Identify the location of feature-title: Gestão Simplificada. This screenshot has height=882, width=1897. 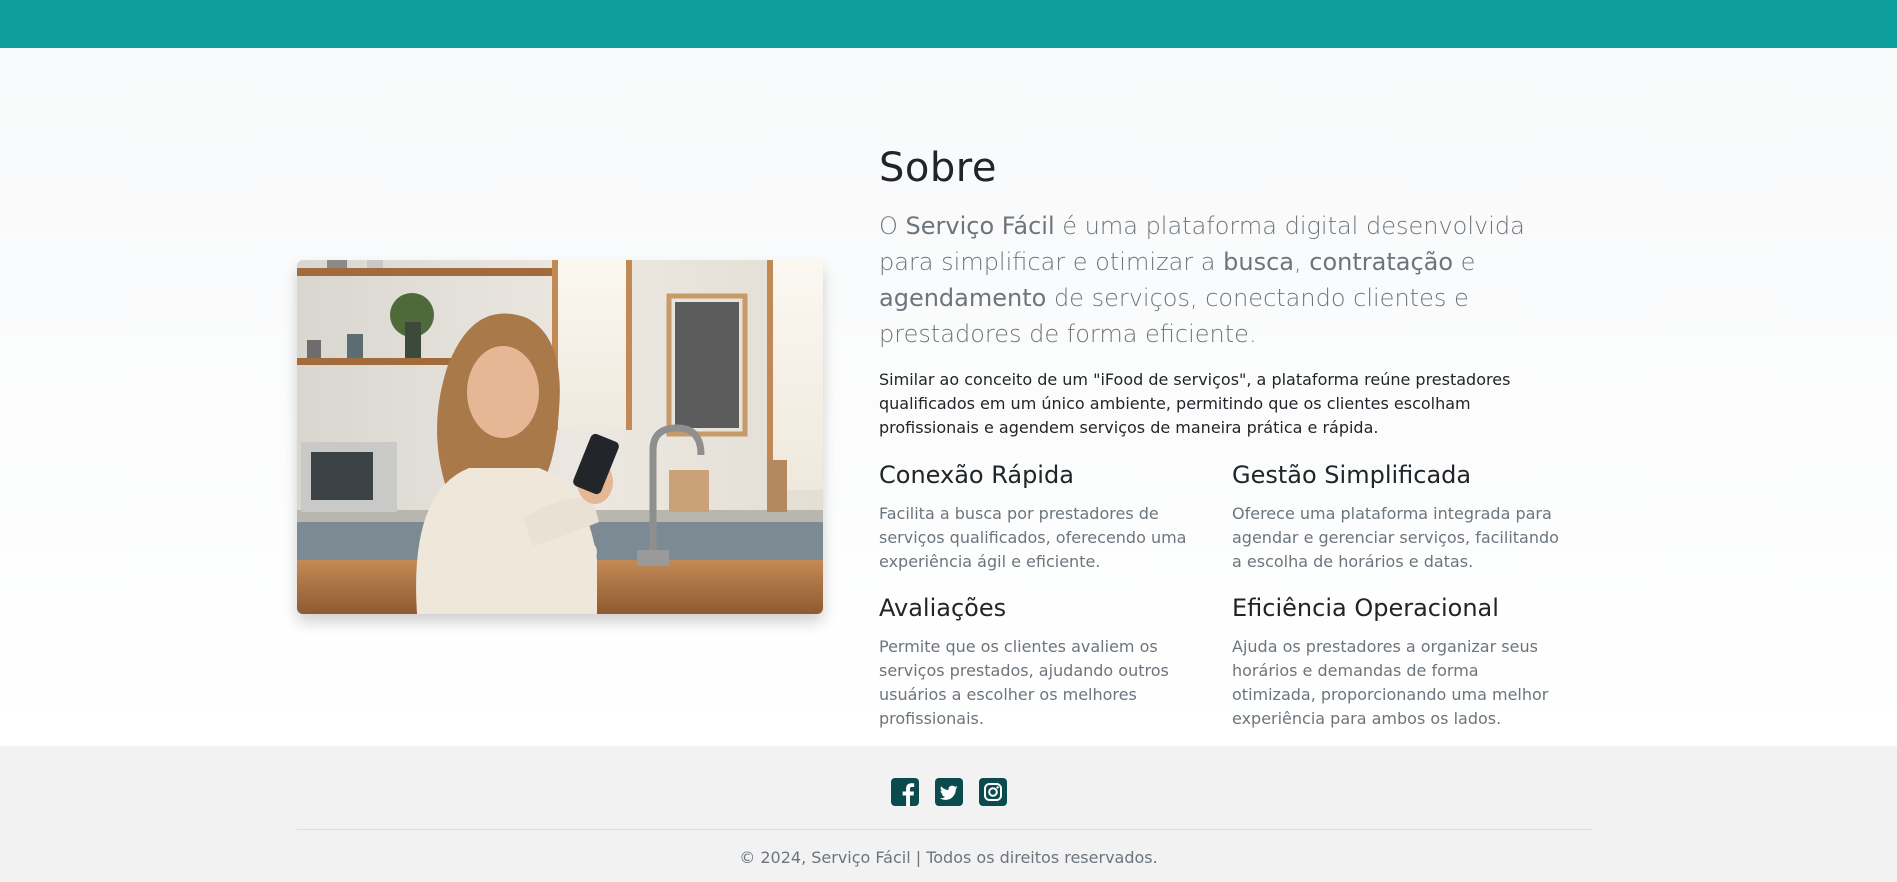
(1352, 475).